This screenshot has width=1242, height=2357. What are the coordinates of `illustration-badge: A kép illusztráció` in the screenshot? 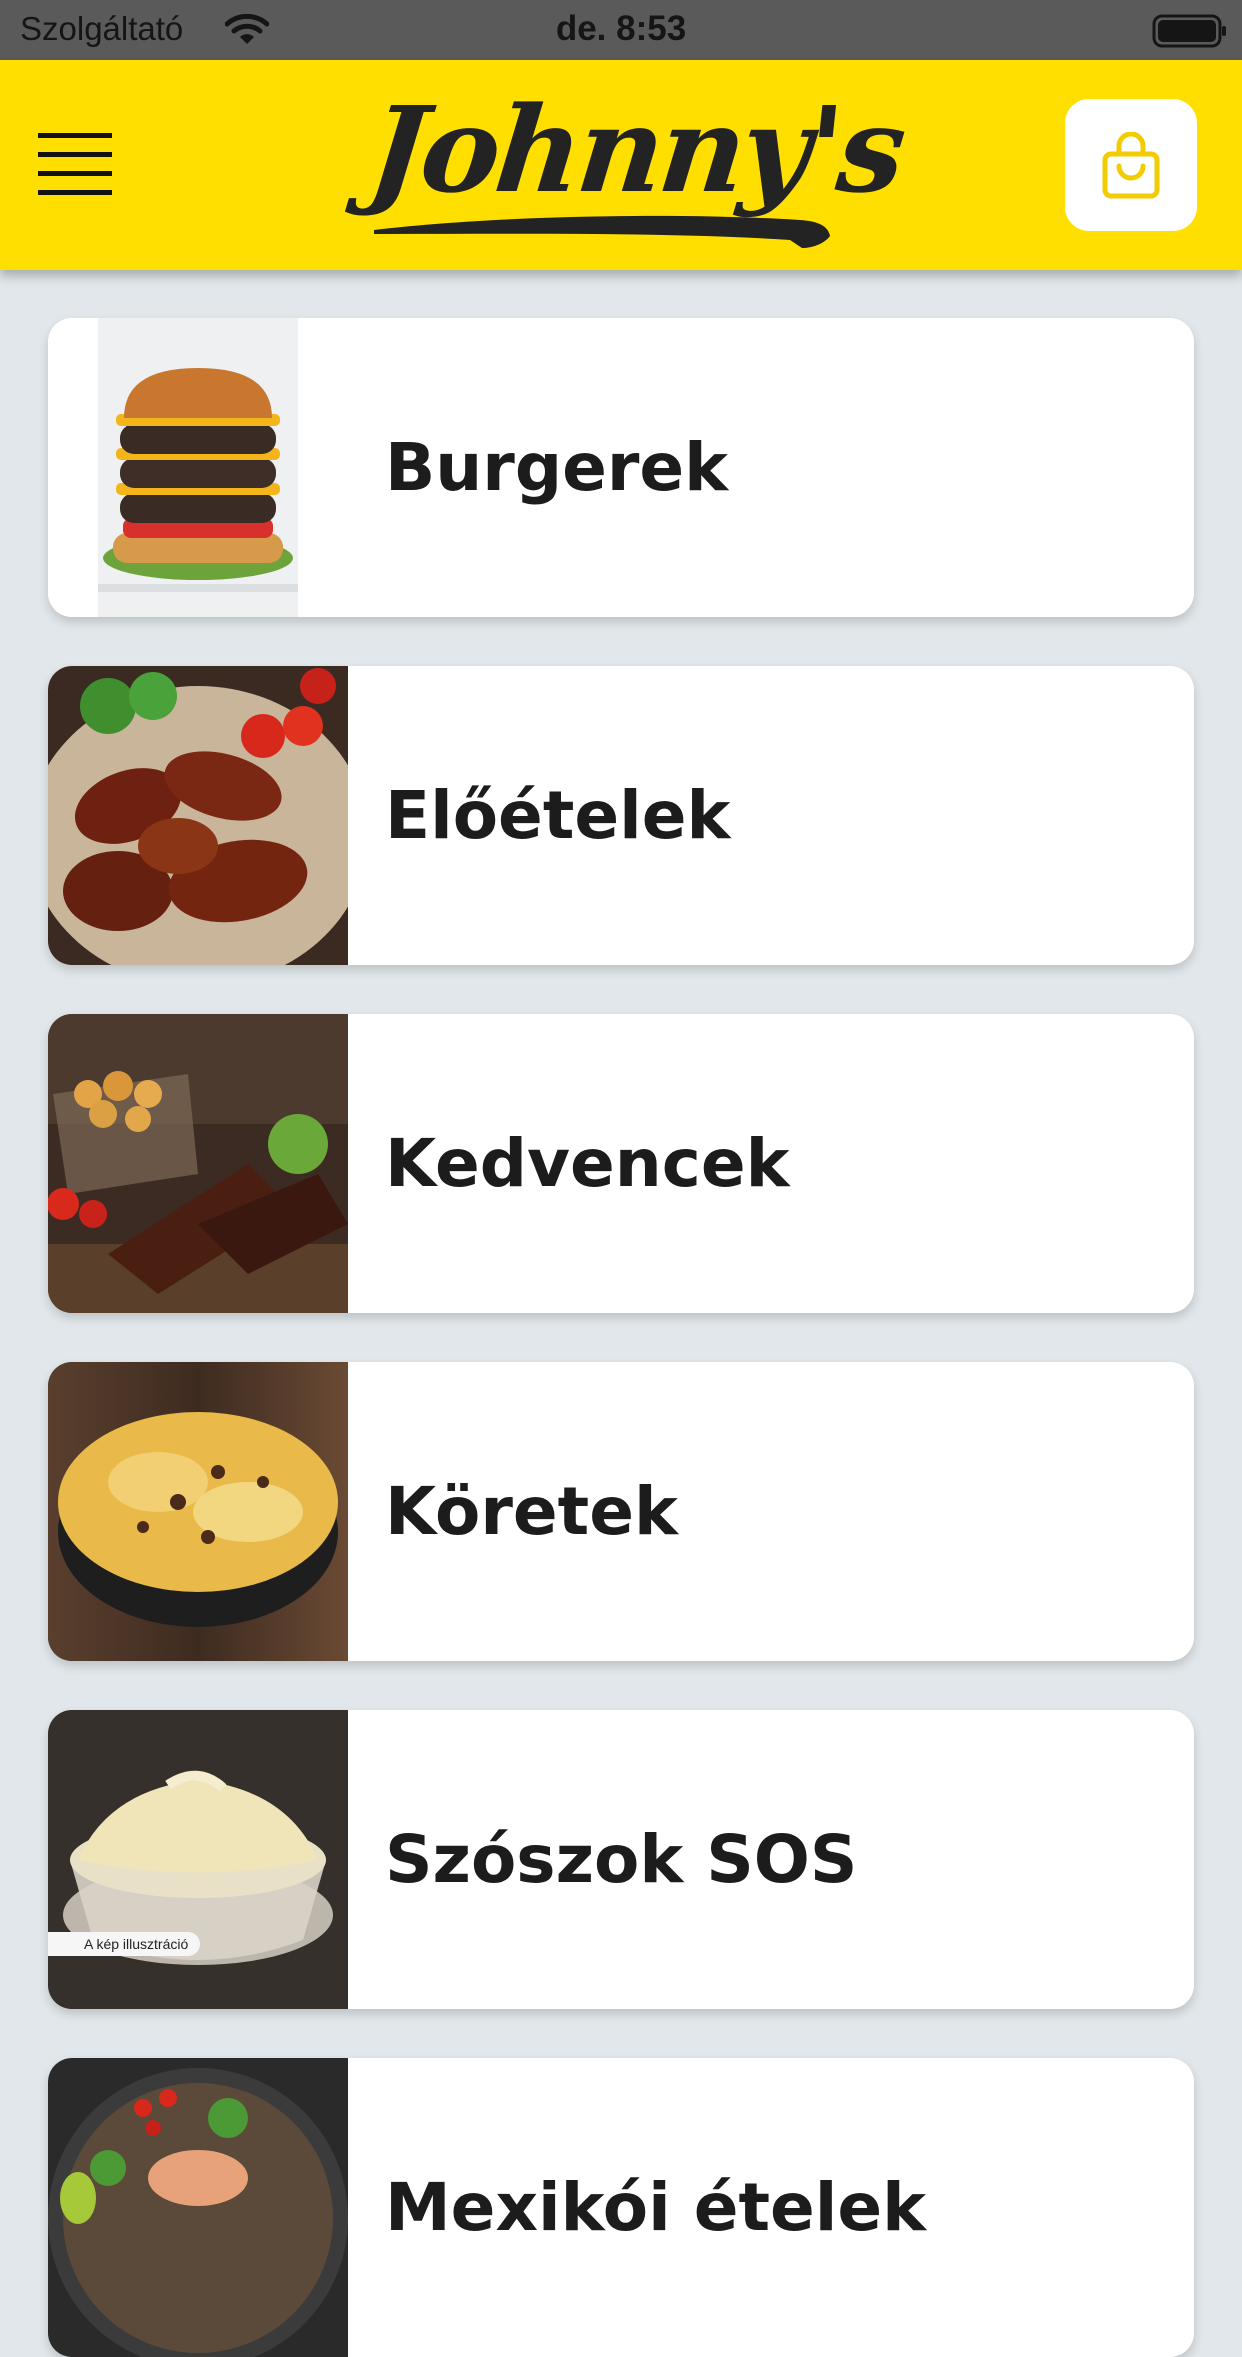 It's located at (124, 1944).